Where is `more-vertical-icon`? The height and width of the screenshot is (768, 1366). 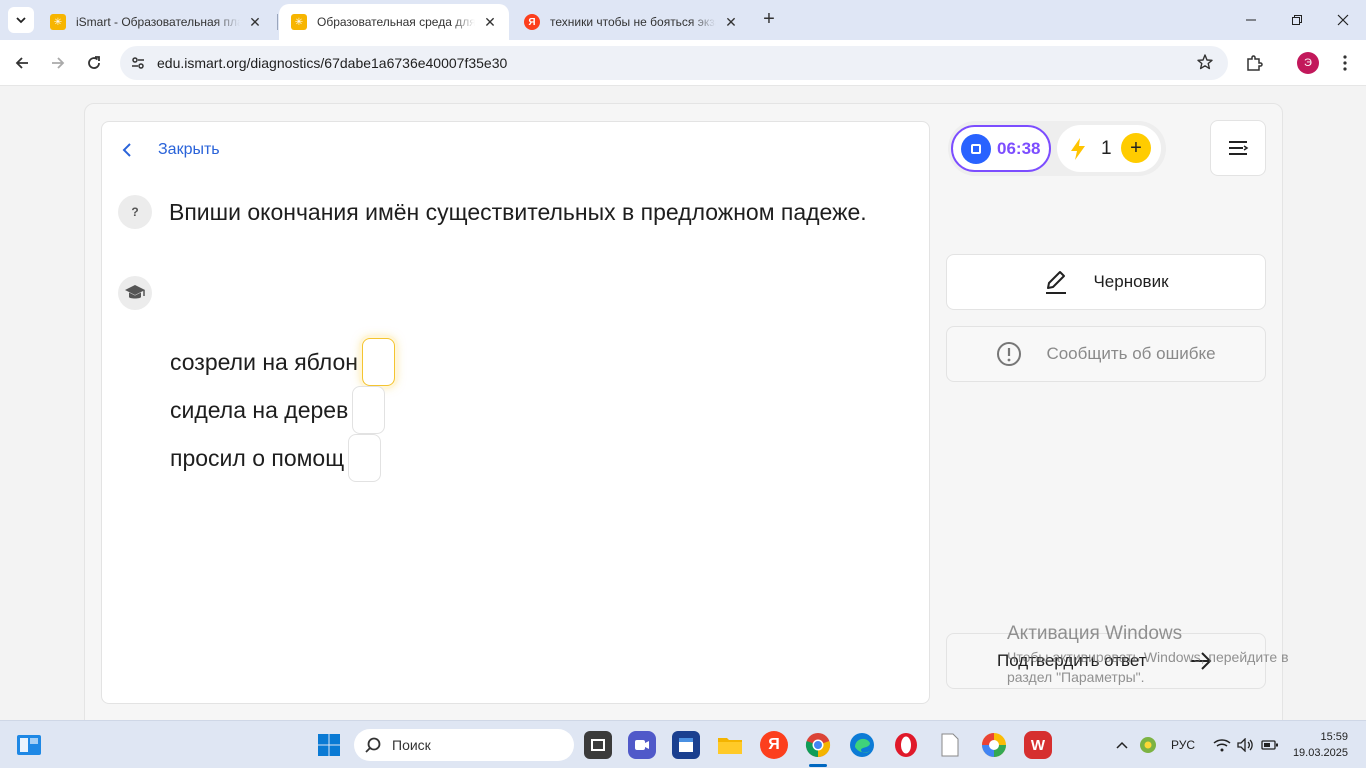
more-vertical-icon is located at coordinates (1345, 63).